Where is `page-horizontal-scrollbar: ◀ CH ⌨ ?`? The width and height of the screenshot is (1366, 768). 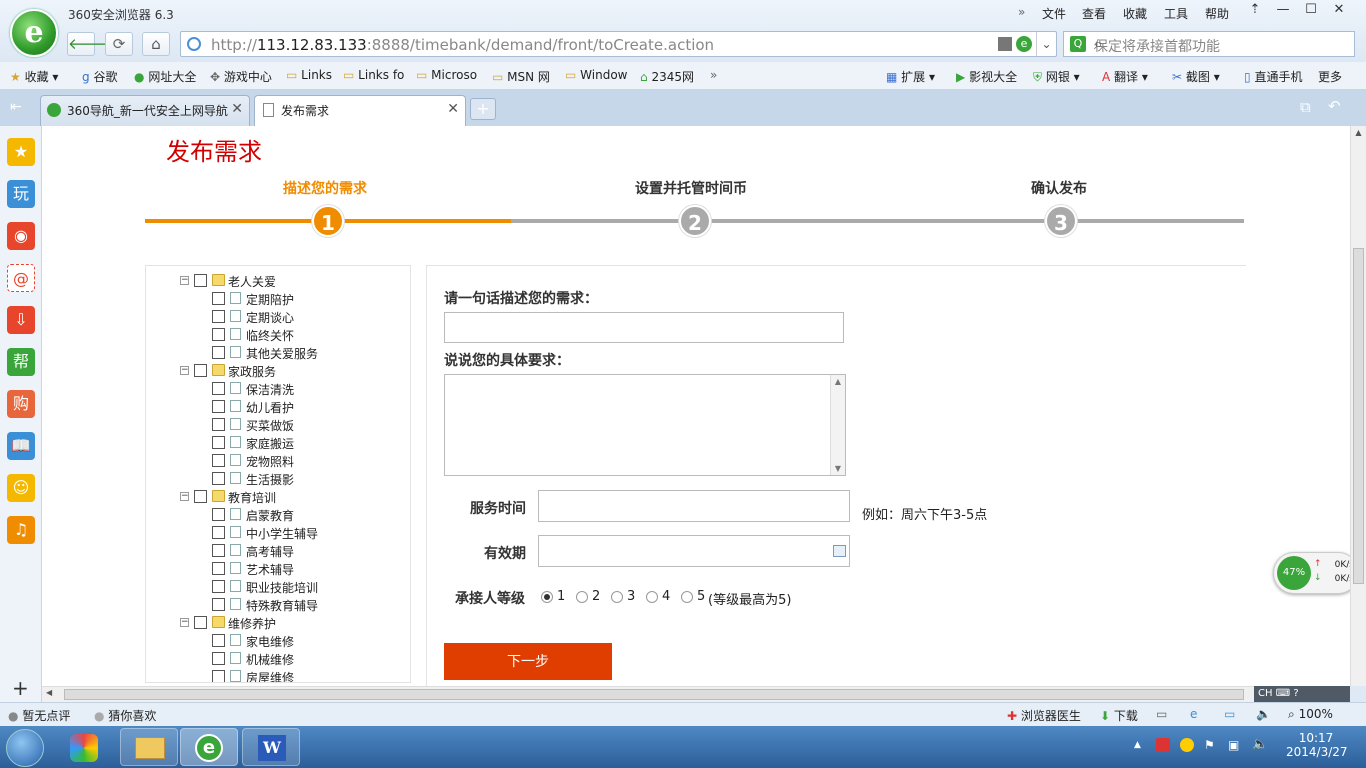 page-horizontal-scrollbar: ◀ CH ⌨ ? is located at coordinates (696, 695).